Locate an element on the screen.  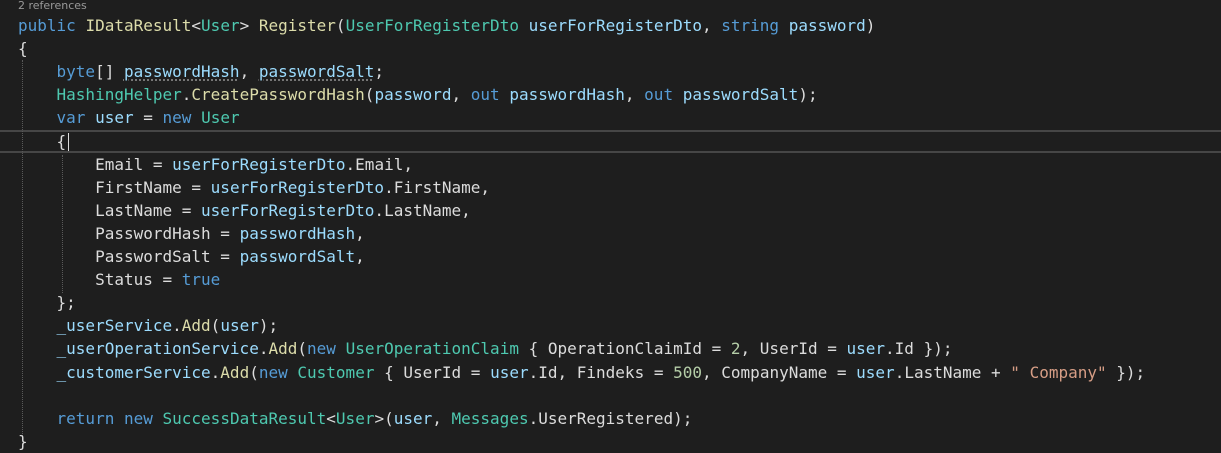
code-token: } is located at coordinates (23, 441).